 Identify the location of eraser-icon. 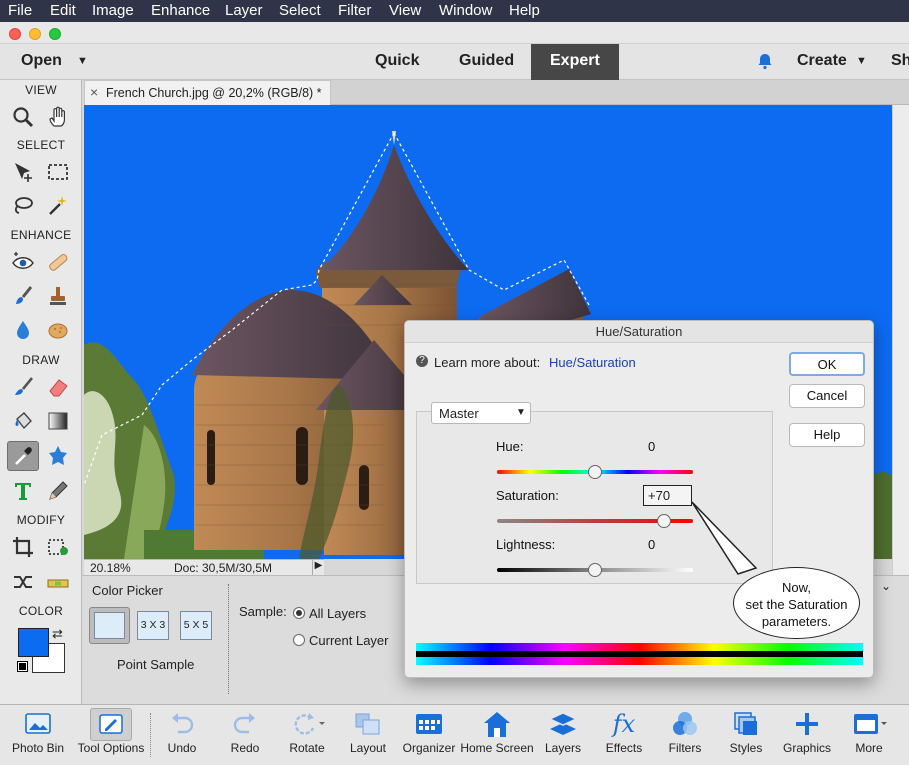
(58, 388).